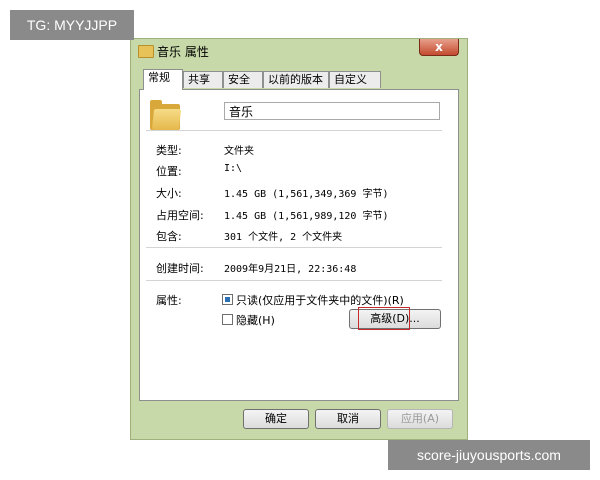  I want to click on tab-previous-versions: 以前的版本, so click(296, 79).